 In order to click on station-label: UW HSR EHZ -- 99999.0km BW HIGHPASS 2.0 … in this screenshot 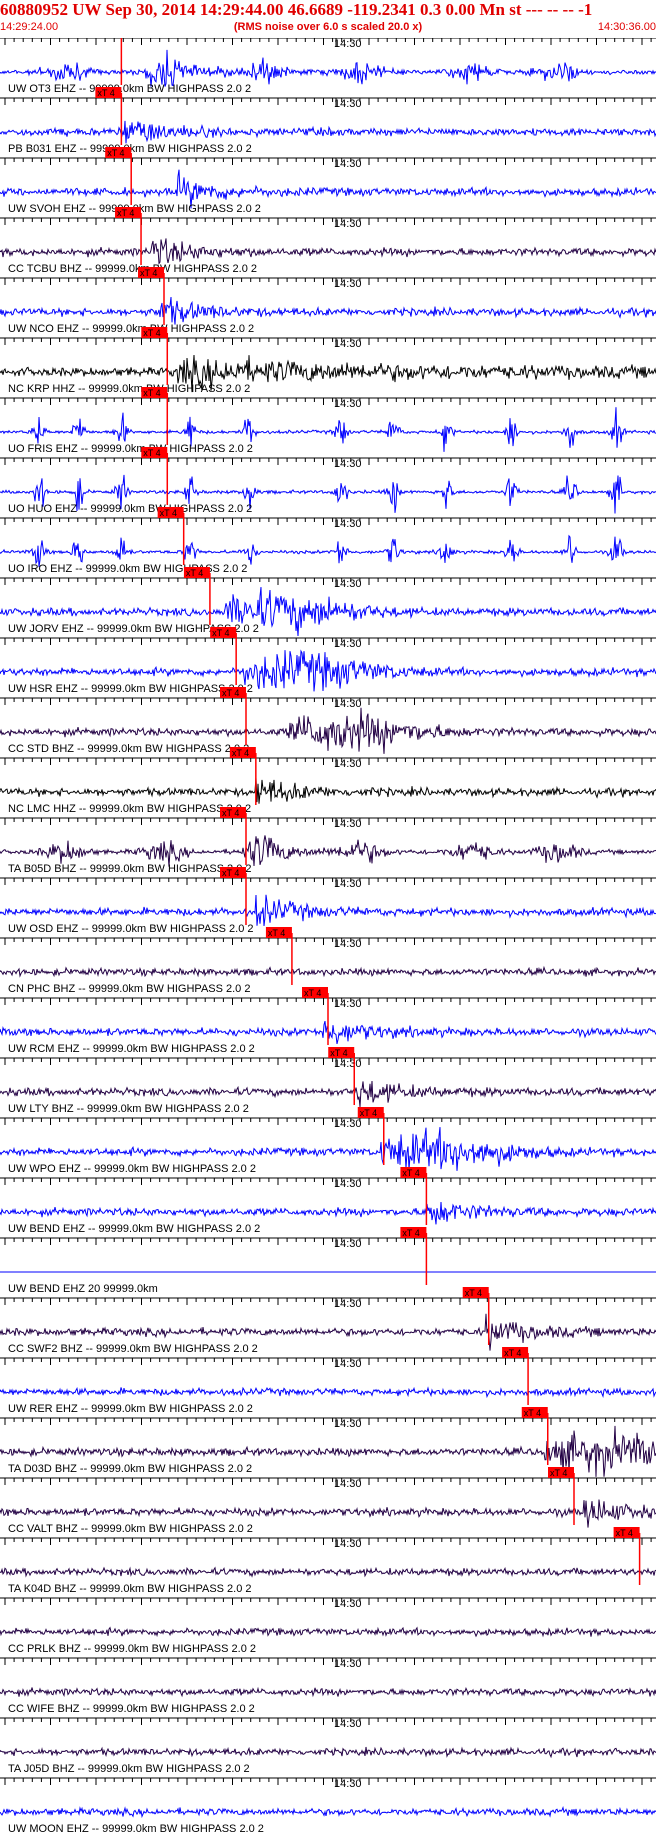, I will do `click(130, 689)`.